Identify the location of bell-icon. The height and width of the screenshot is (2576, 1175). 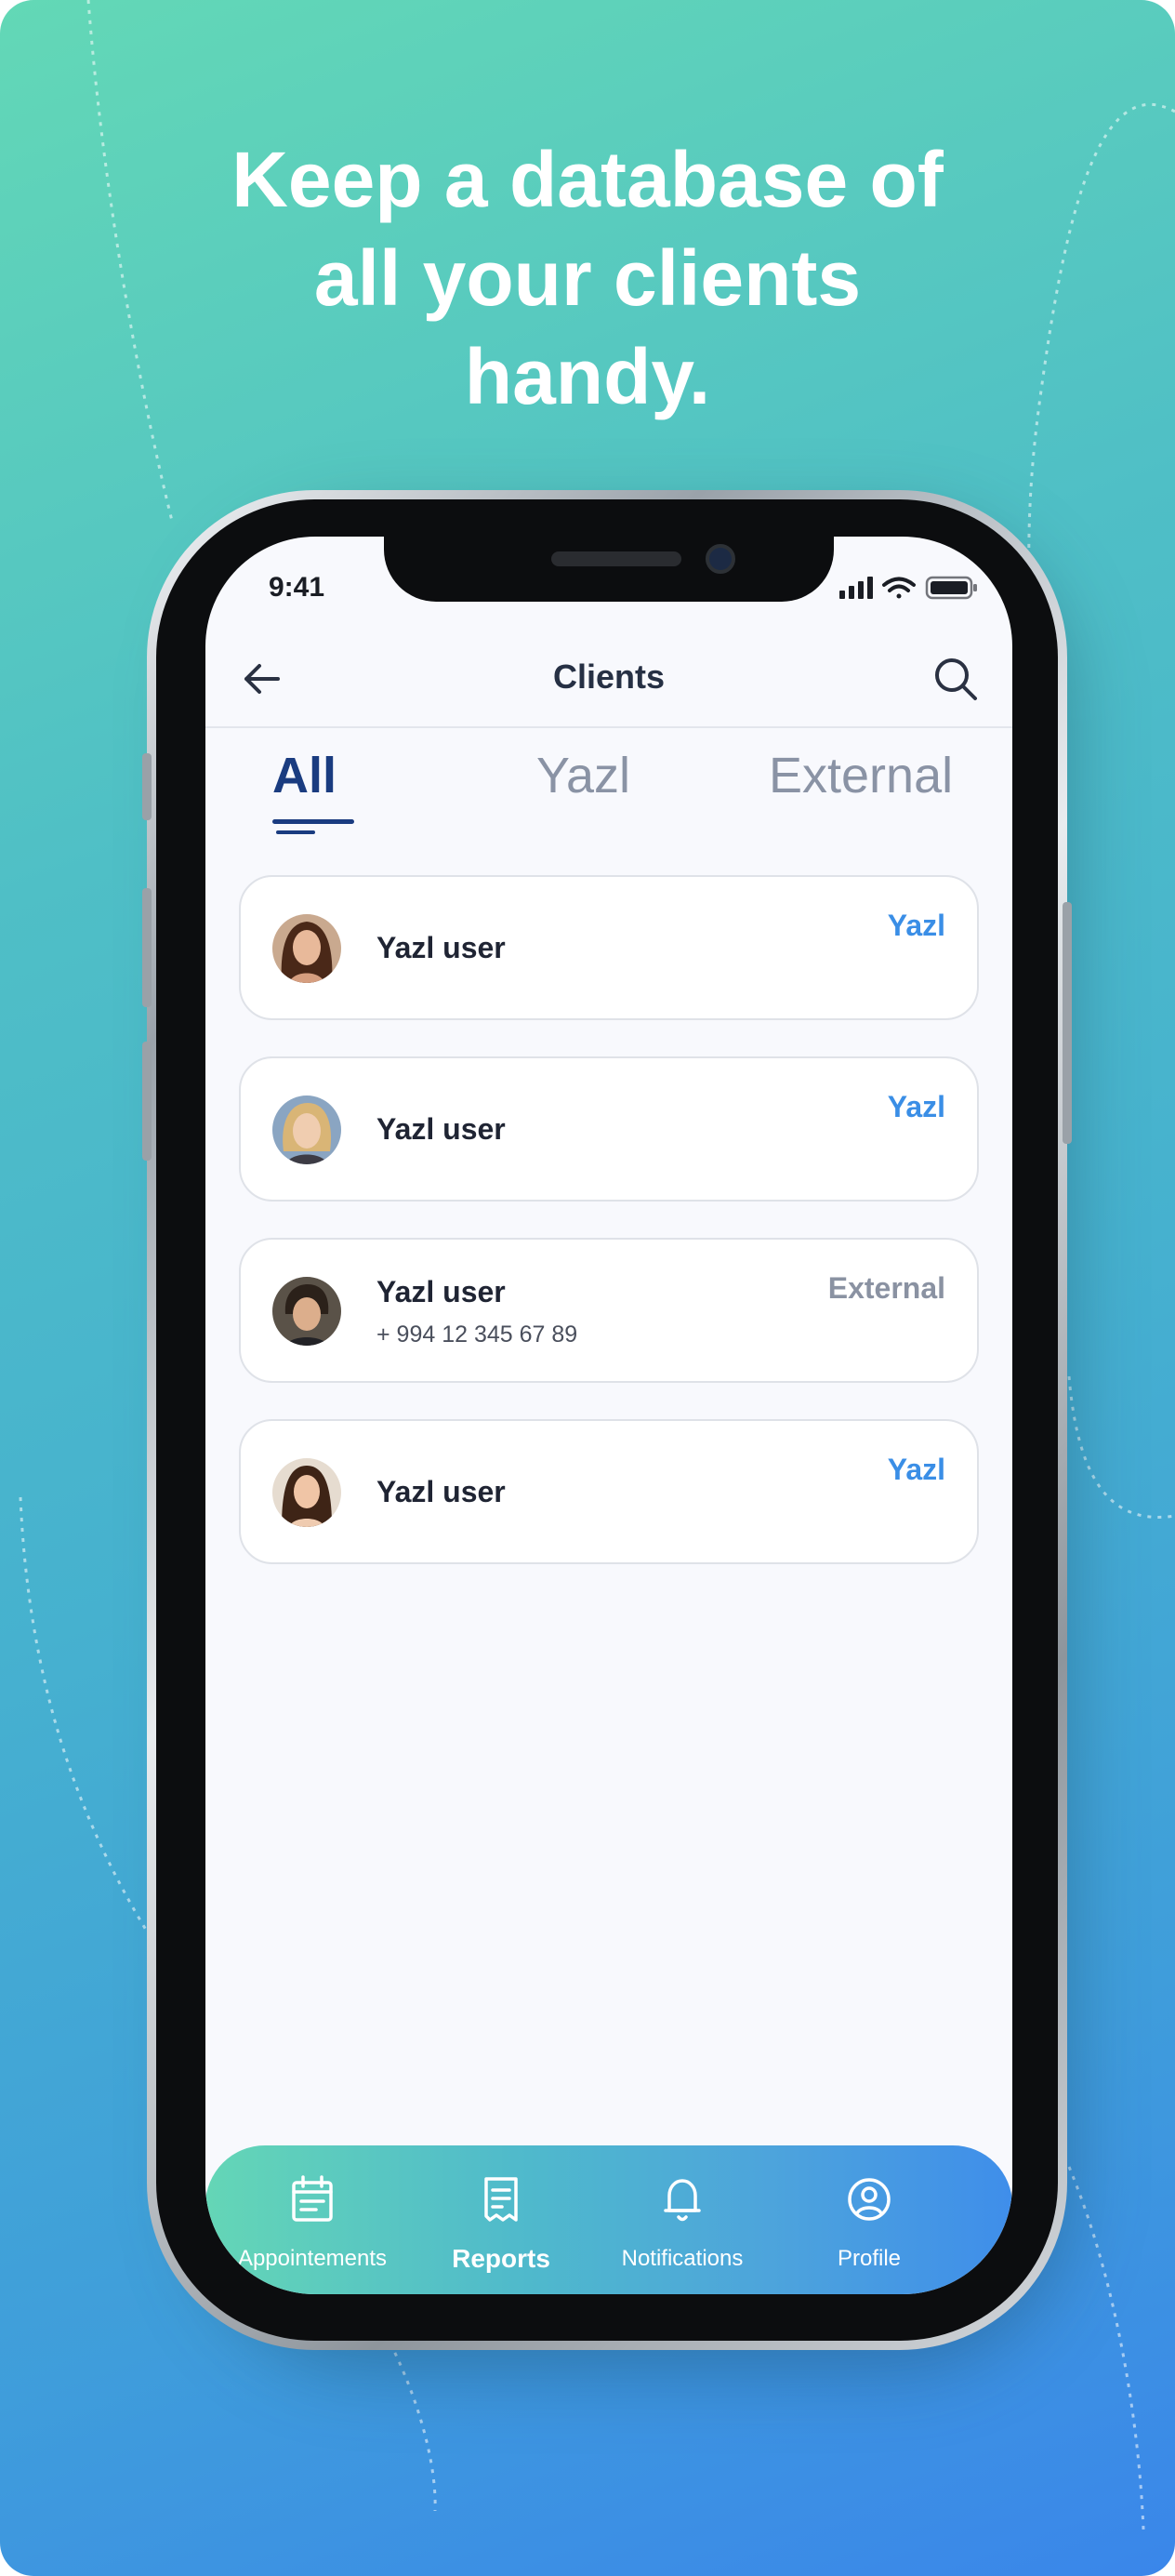
(682, 2200).